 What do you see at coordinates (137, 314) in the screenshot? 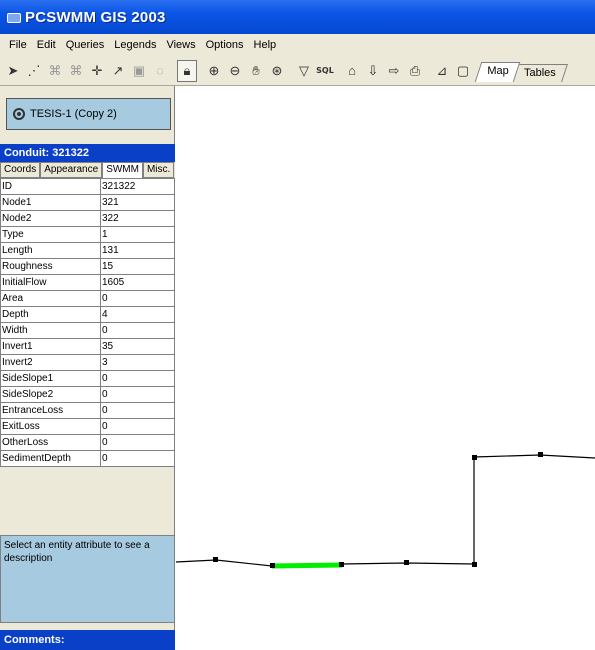
I see `property-value: 4` at bounding box center [137, 314].